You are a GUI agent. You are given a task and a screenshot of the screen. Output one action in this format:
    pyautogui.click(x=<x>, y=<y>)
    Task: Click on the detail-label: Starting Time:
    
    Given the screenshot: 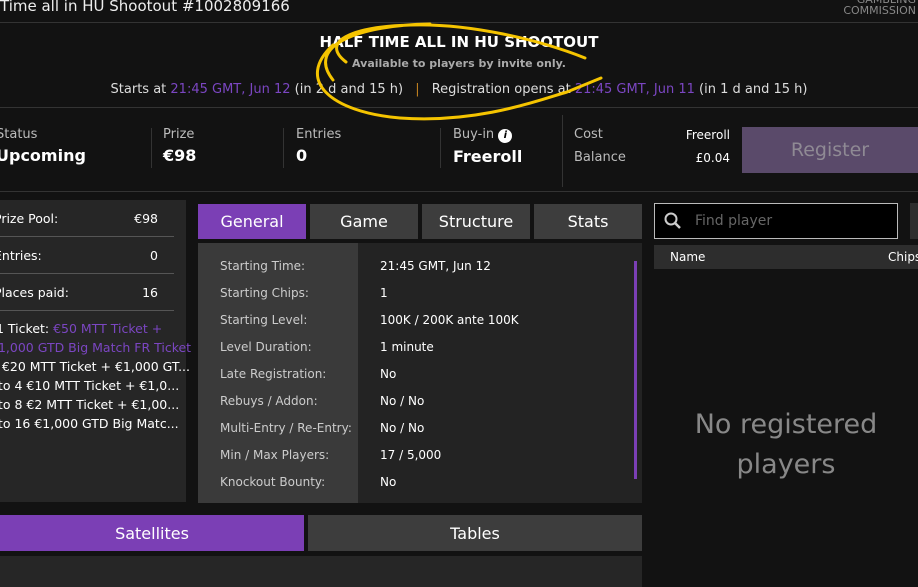 What is the action you would take?
    pyautogui.click(x=263, y=266)
    